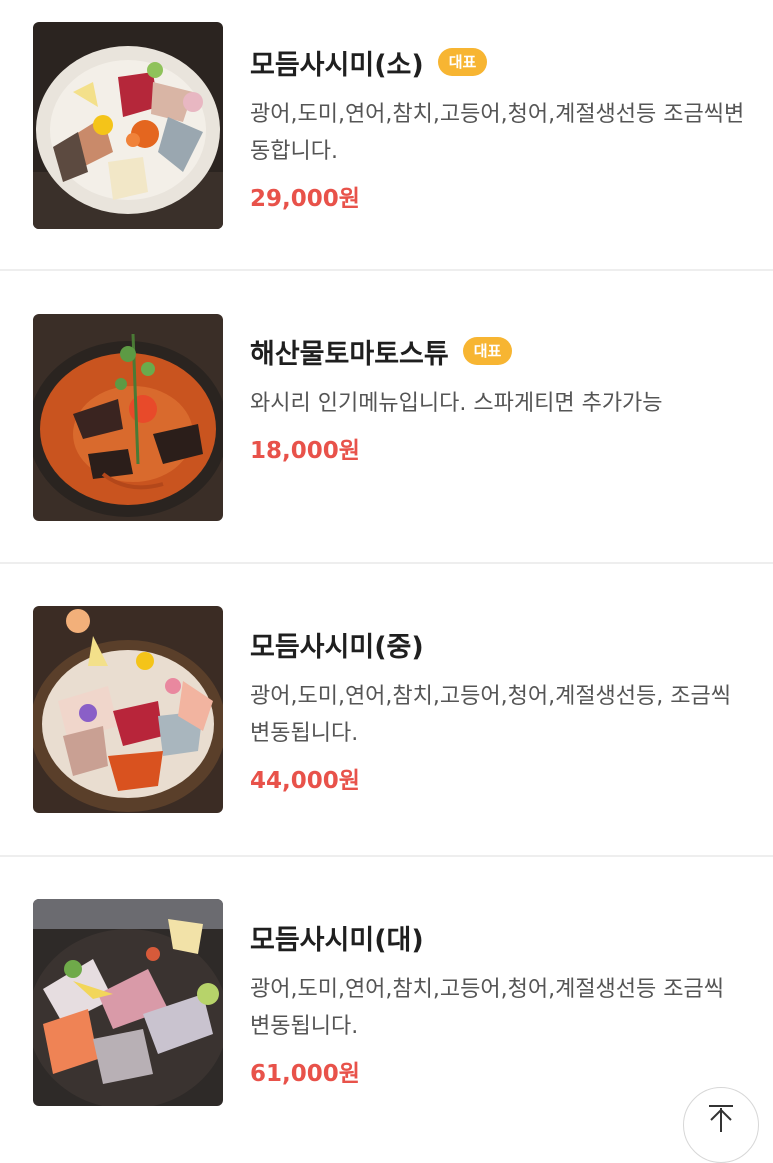 Image resolution: width=773 pixels, height=1163 pixels. I want to click on sashimi-platter-image, so click(128, 1002).